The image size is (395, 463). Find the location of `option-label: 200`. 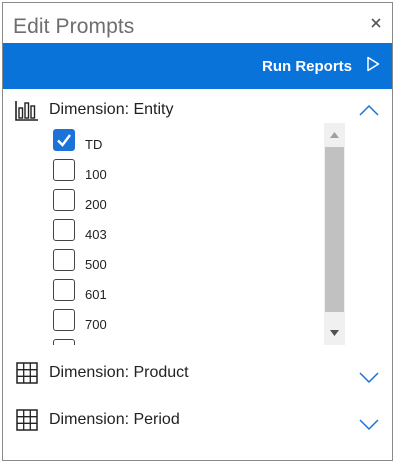

option-label: 200 is located at coordinates (96, 204).